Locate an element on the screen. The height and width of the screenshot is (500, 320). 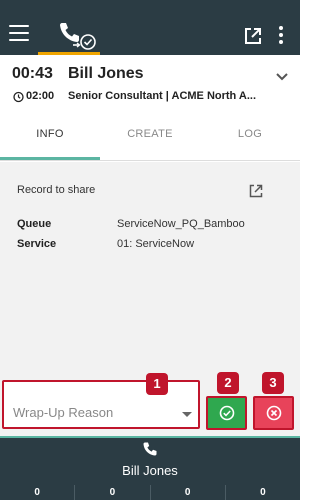
active-contact-name: Bill Jones is located at coordinates (150, 470).